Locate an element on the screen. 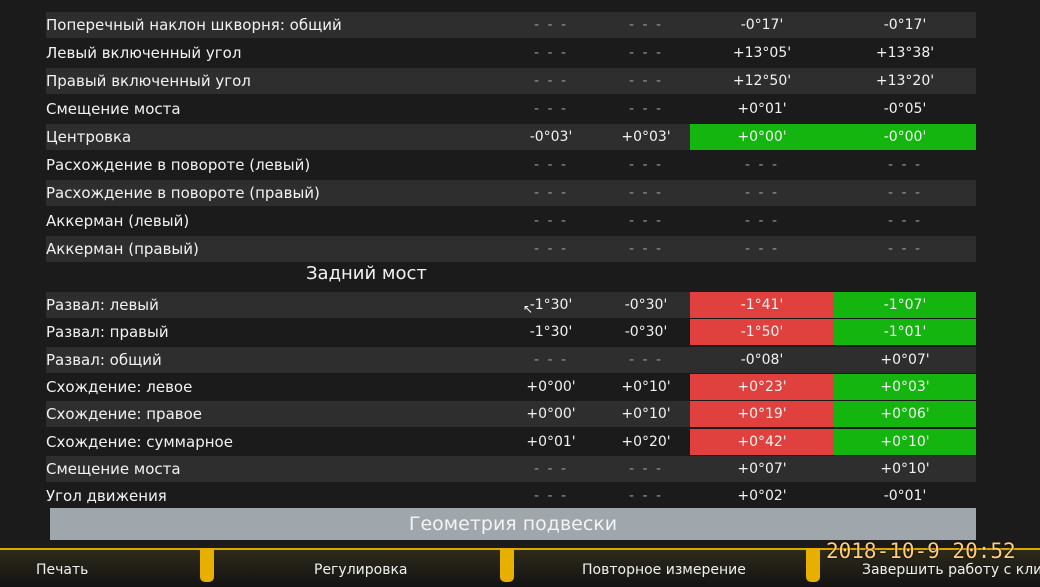  value-cell: +0°01' is located at coordinates (762, 109).